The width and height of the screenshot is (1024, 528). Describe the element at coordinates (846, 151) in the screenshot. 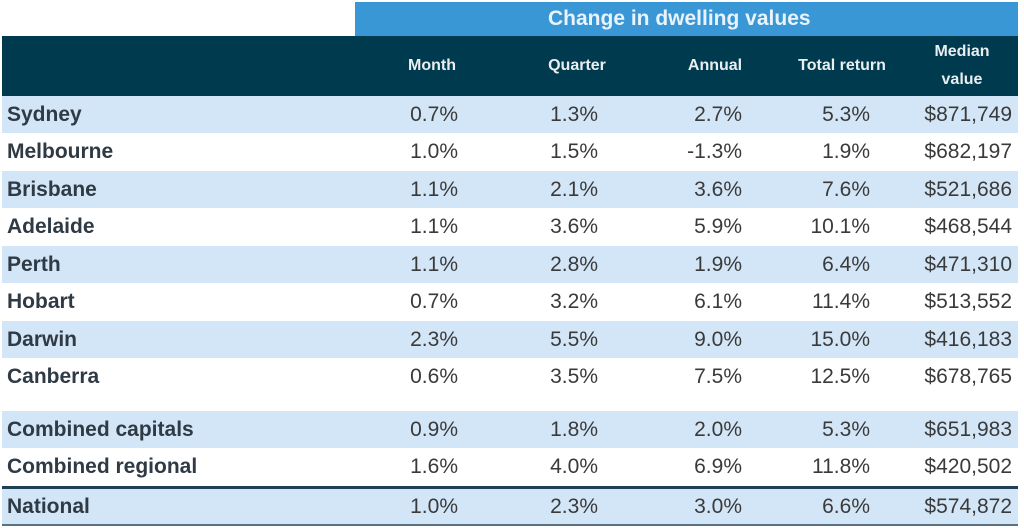

I see `cell-total-return: 1.9%` at that location.